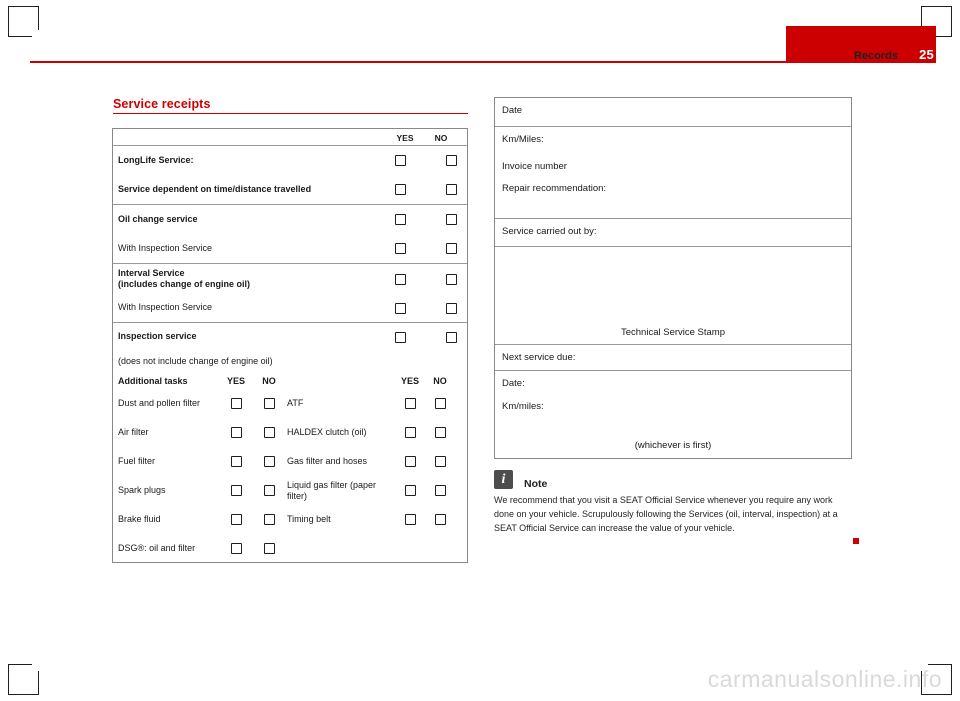 The width and height of the screenshot is (960, 701). What do you see at coordinates (269, 381) in the screenshot?
I see `column-header-no-left: NO` at bounding box center [269, 381].